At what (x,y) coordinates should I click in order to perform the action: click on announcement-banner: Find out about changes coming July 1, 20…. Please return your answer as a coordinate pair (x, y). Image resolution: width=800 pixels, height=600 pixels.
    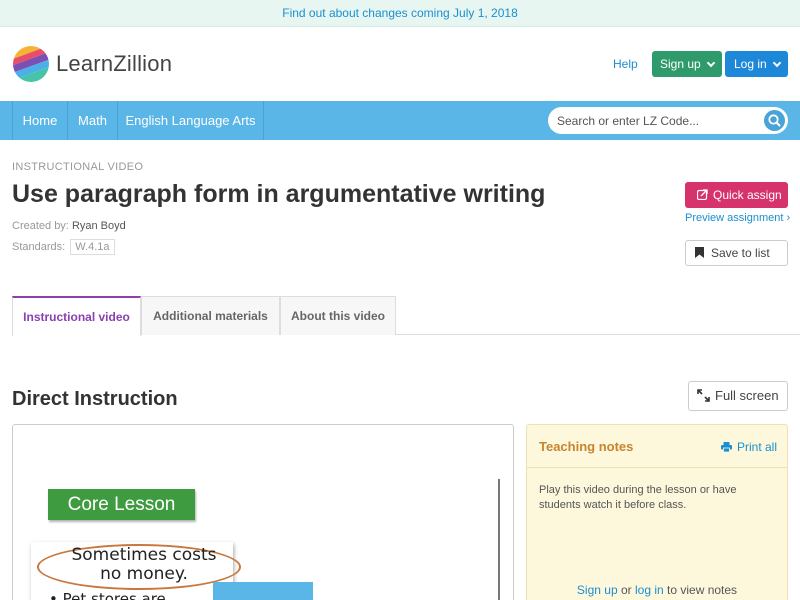
    Looking at the image, I should click on (400, 13).